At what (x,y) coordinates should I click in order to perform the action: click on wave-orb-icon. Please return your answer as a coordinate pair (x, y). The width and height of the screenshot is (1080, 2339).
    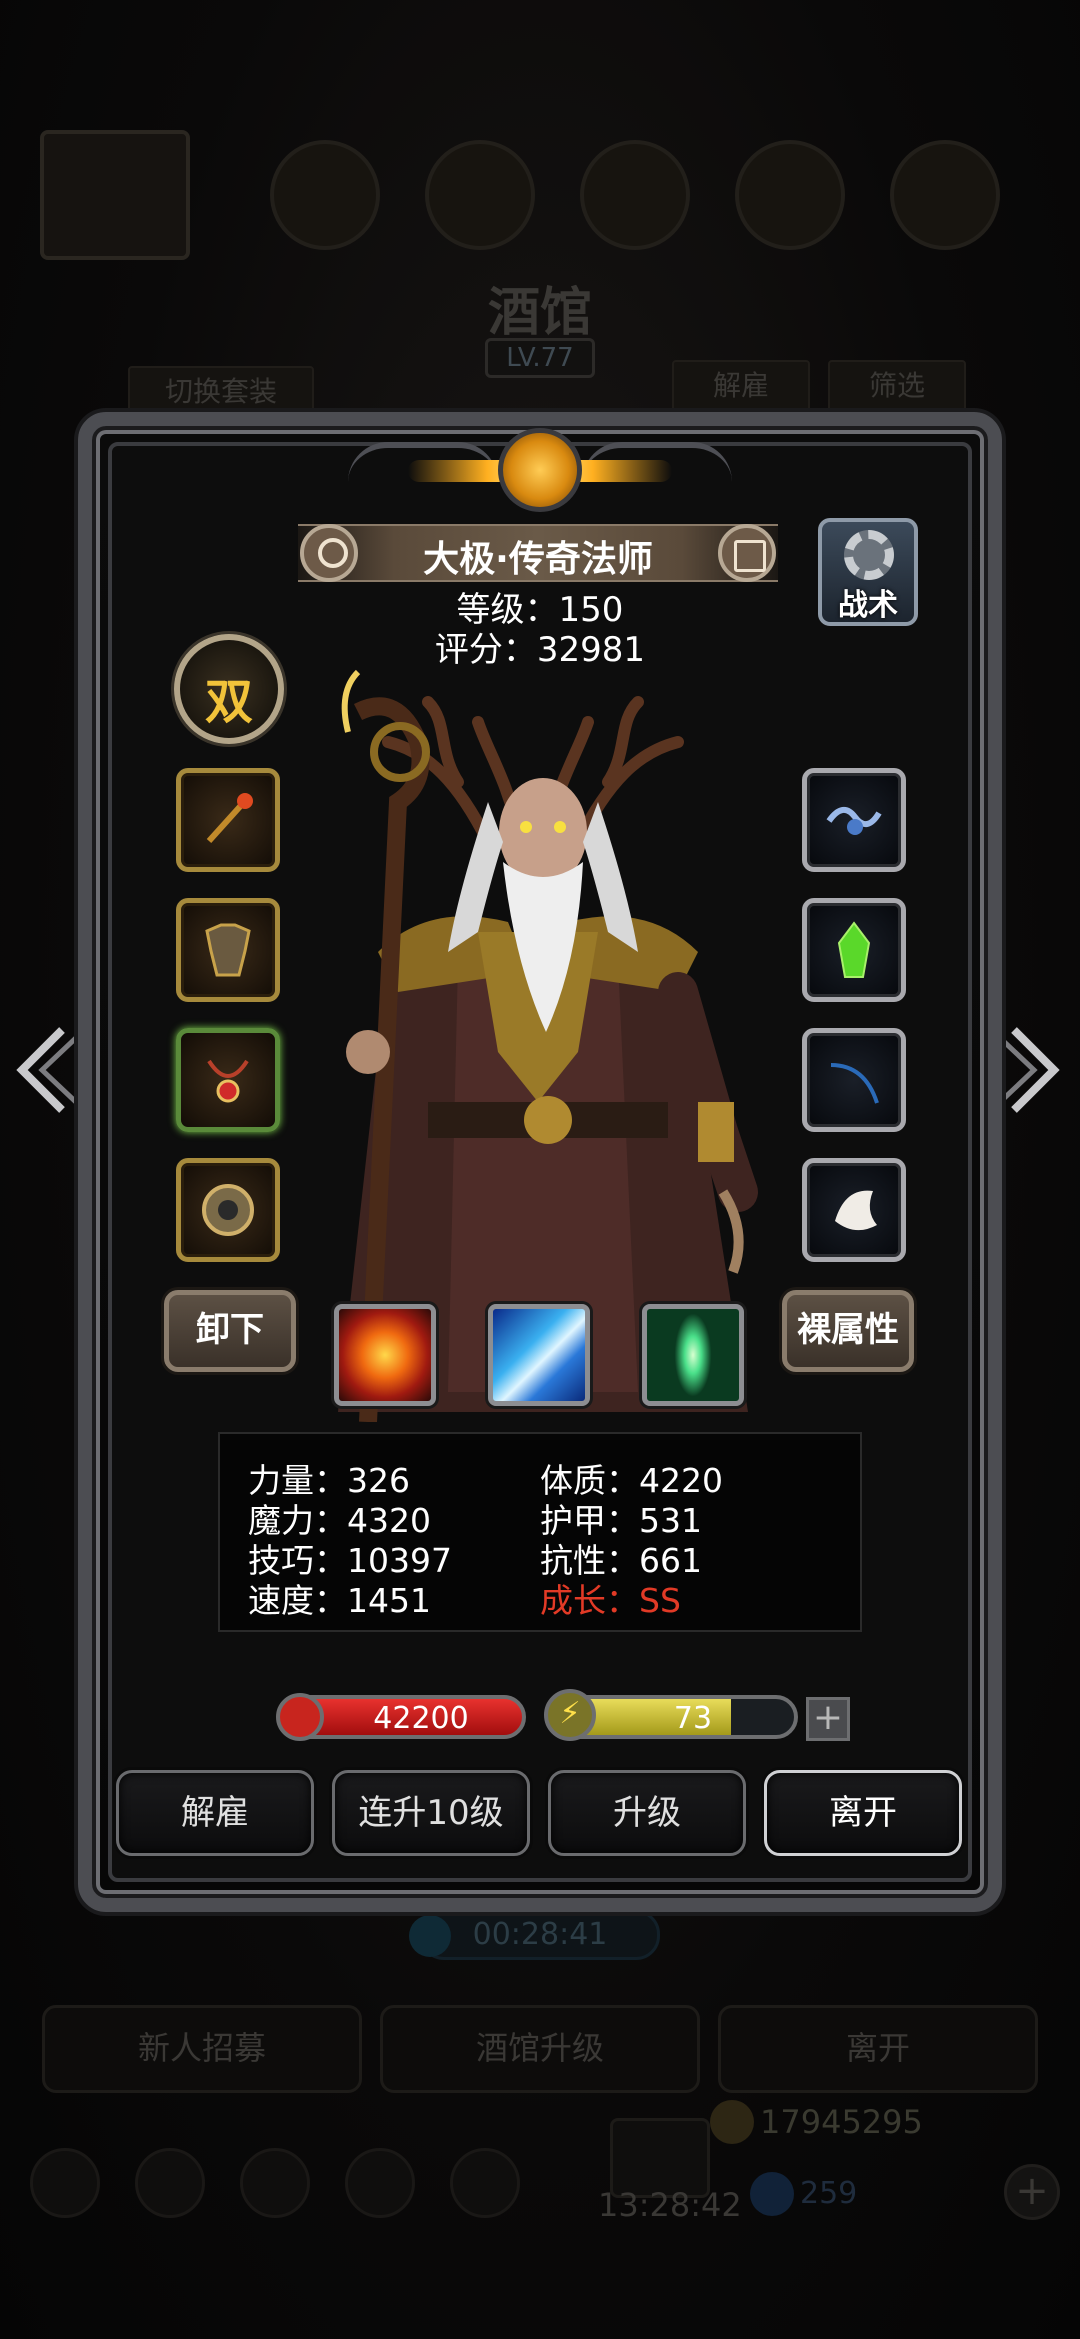
    Looking at the image, I should click on (854, 821).